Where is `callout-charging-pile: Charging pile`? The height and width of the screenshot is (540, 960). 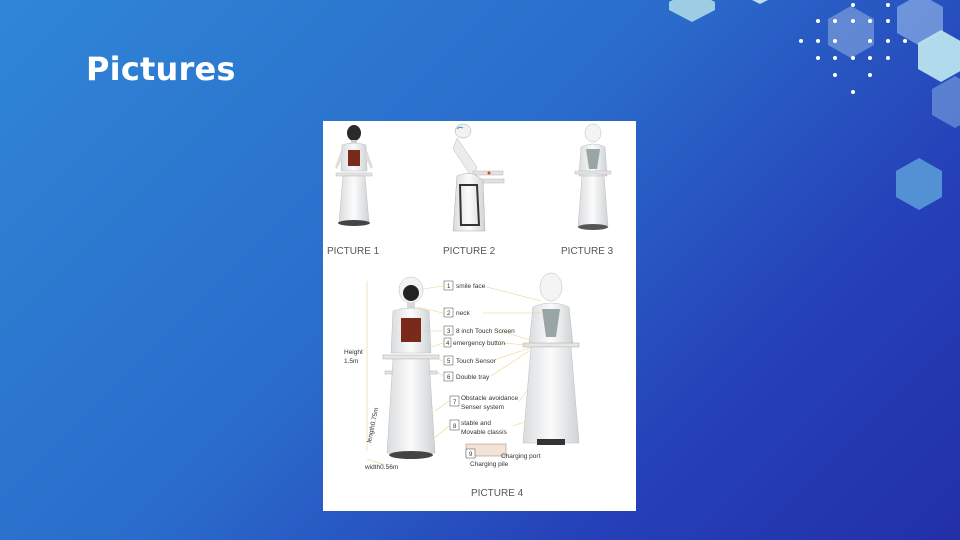
callout-charging-pile: Charging pile is located at coordinates (489, 464).